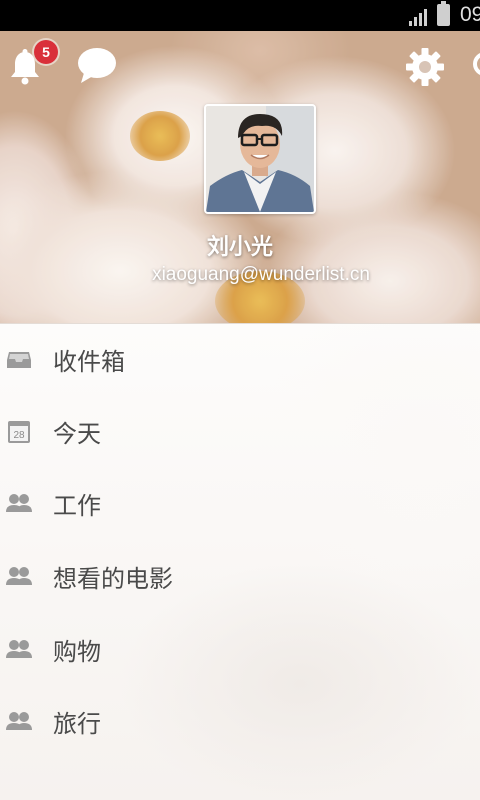  What do you see at coordinates (77, 434) in the screenshot?
I see `list-item-label: 今天` at bounding box center [77, 434].